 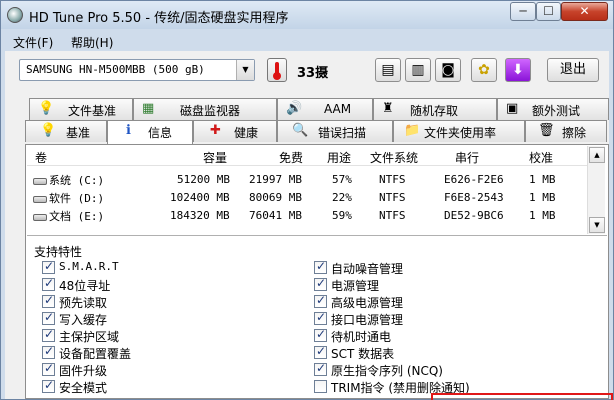 What do you see at coordinates (325, 109) in the screenshot?
I see `tab-aam: 🔊 AAM` at bounding box center [325, 109].